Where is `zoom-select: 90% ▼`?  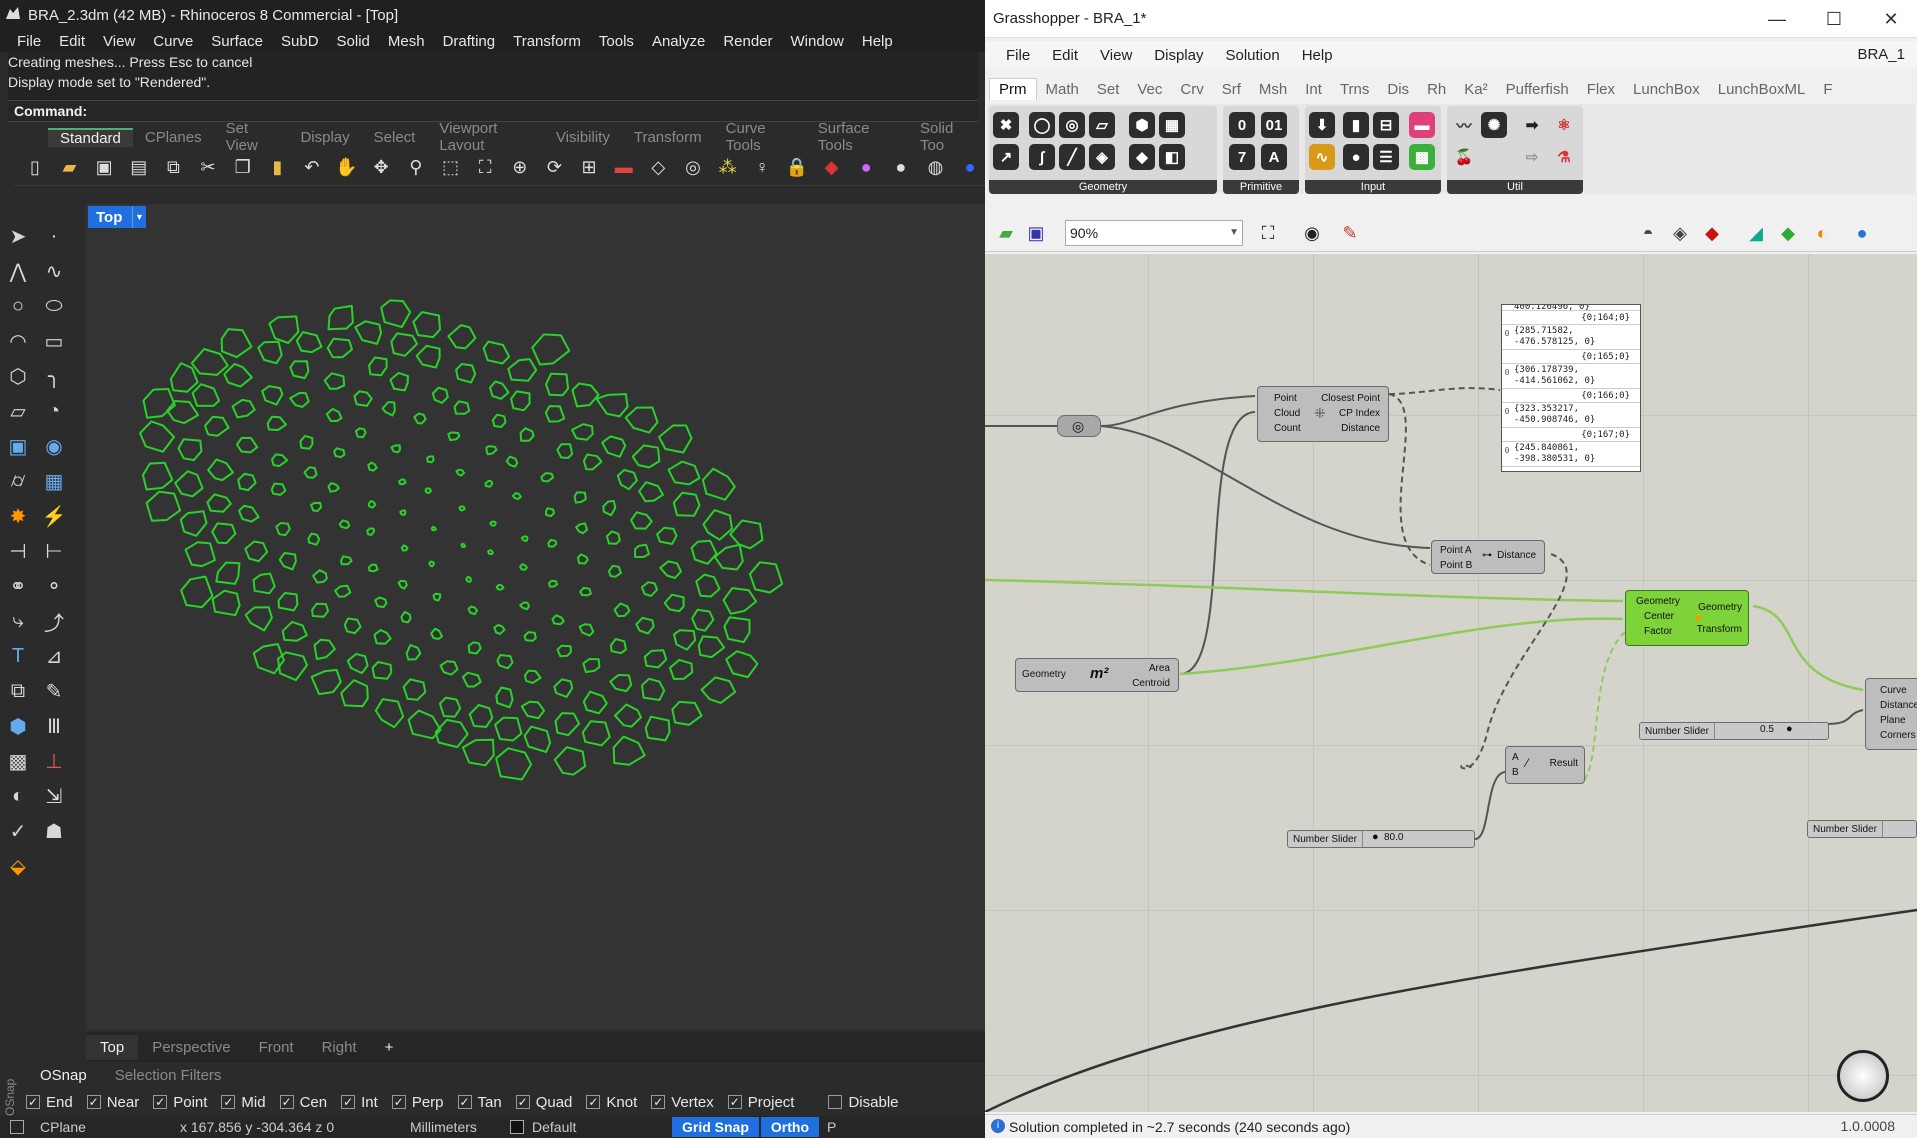 zoom-select: 90% ▼ is located at coordinates (1154, 233).